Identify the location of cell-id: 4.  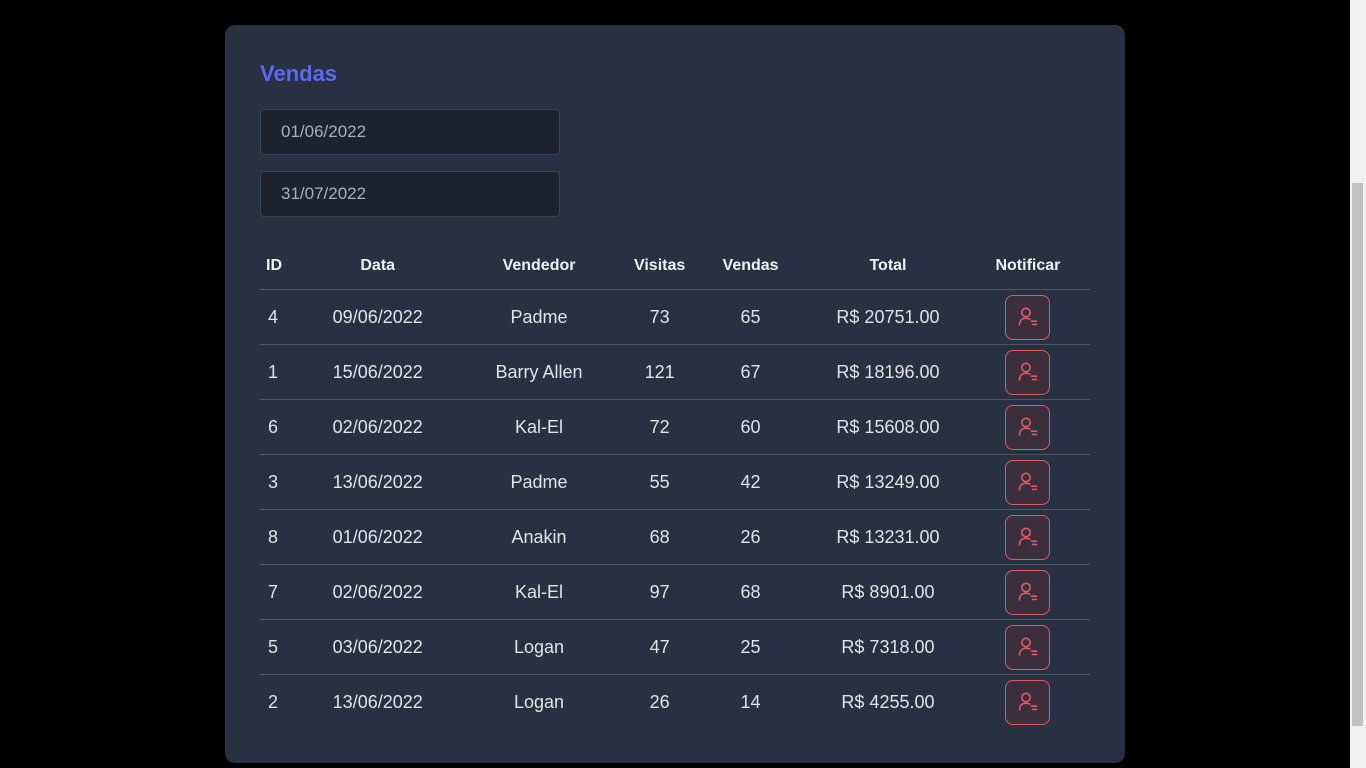
(283, 317).